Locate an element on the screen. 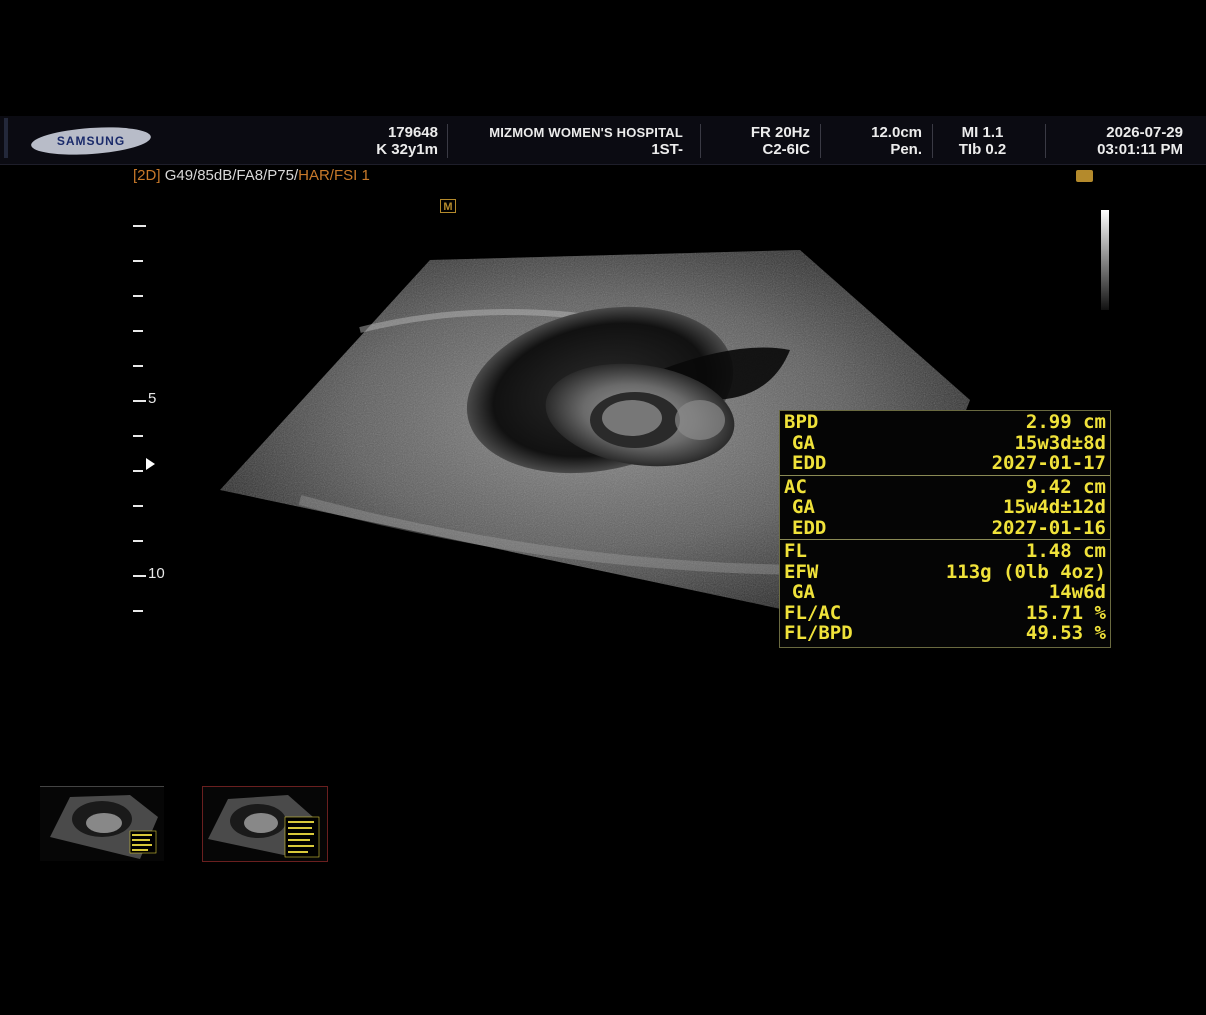 The width and height of the screenshot is (1206, 1015). measure-value: 15w4d±12d is located at coordinates (1054, 507).